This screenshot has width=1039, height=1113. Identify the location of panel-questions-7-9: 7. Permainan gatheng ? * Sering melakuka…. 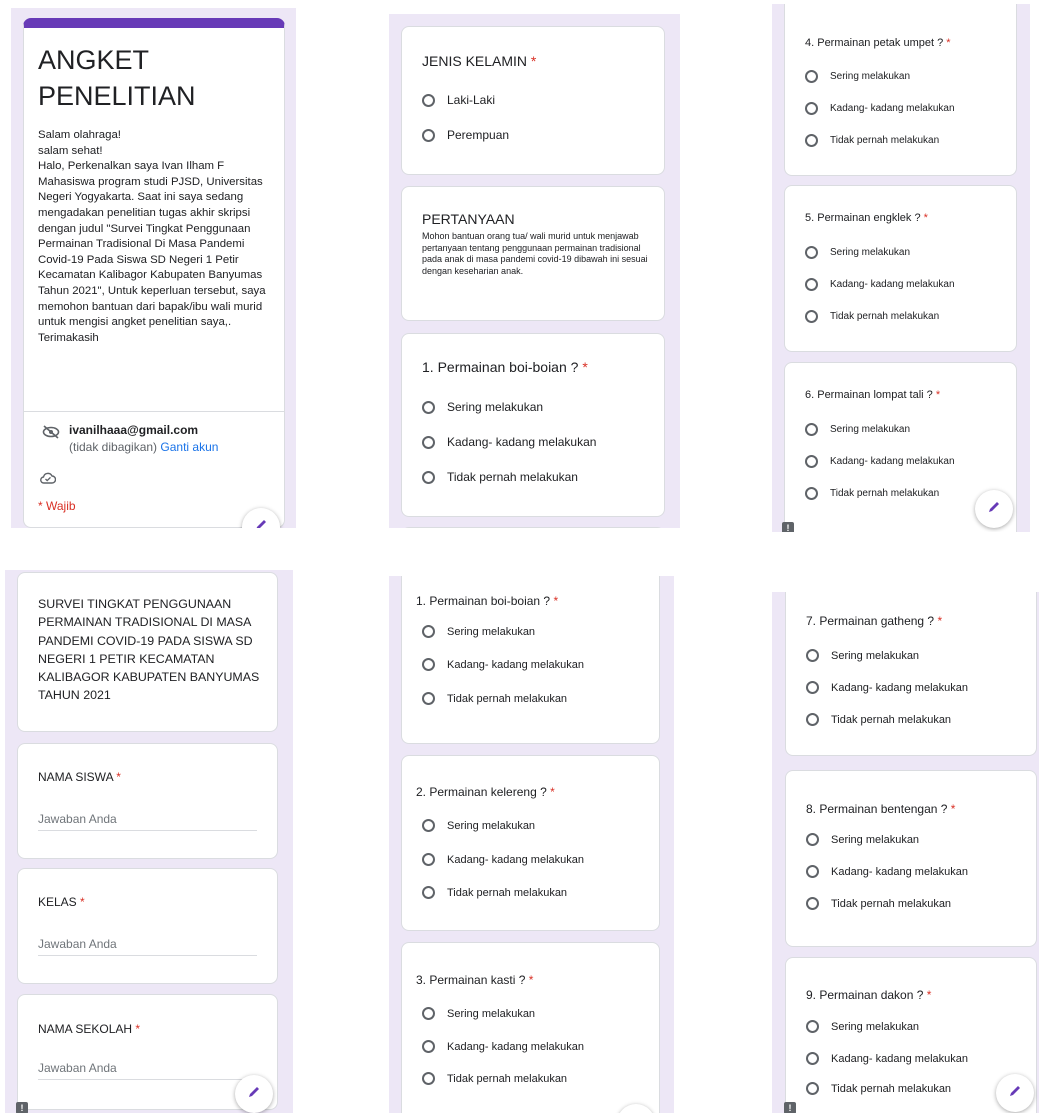
(905, 852).